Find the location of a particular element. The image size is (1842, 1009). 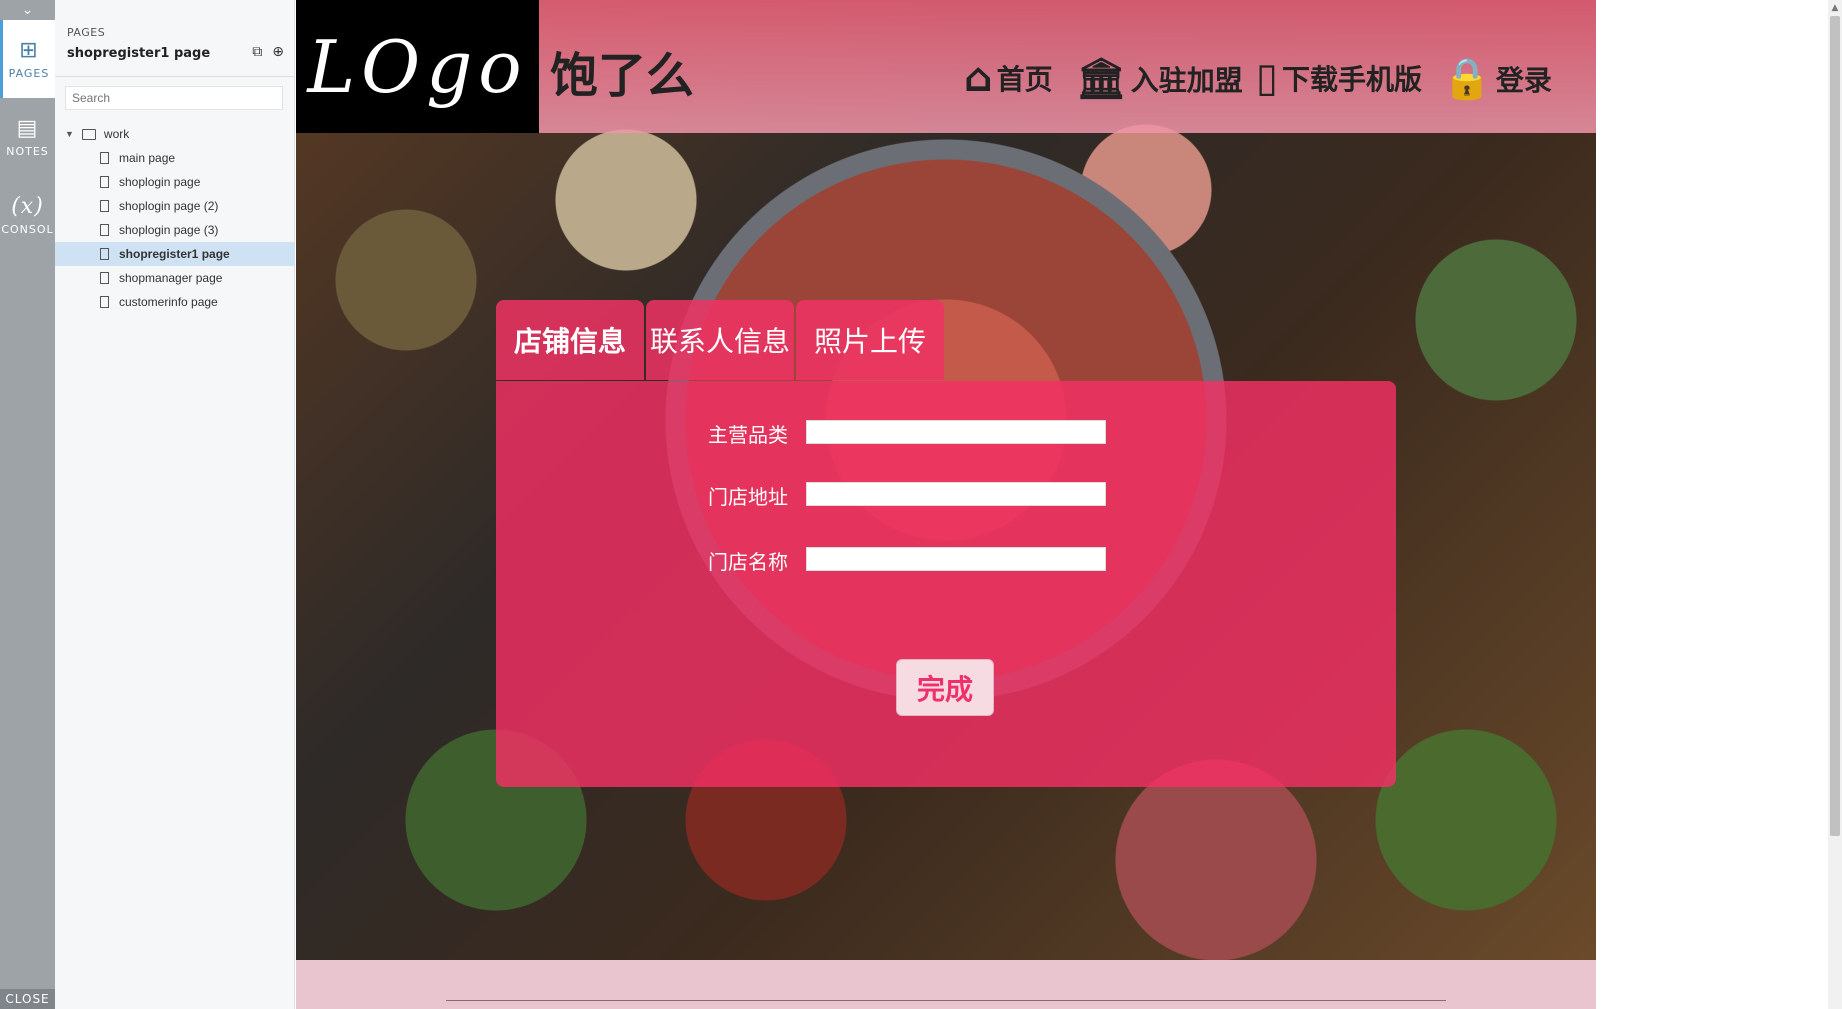

bank-icon: 🏛 is located at coordinates (1101, 79).